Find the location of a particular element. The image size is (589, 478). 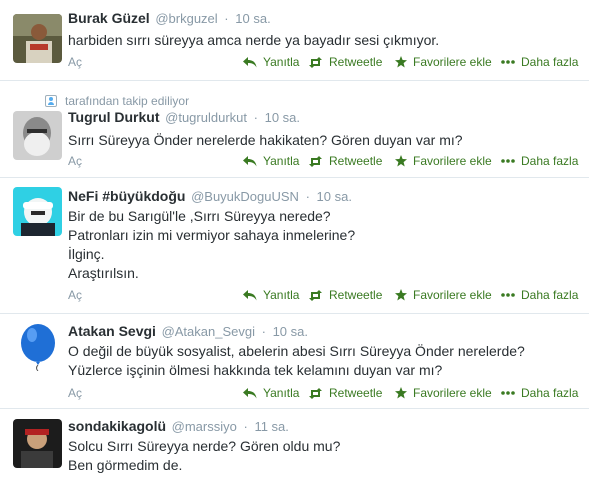

tweet-header: NeFi #büyükdoğu @BuyukDoguUSN · 10 sa. is located at coordinates (210, 196).